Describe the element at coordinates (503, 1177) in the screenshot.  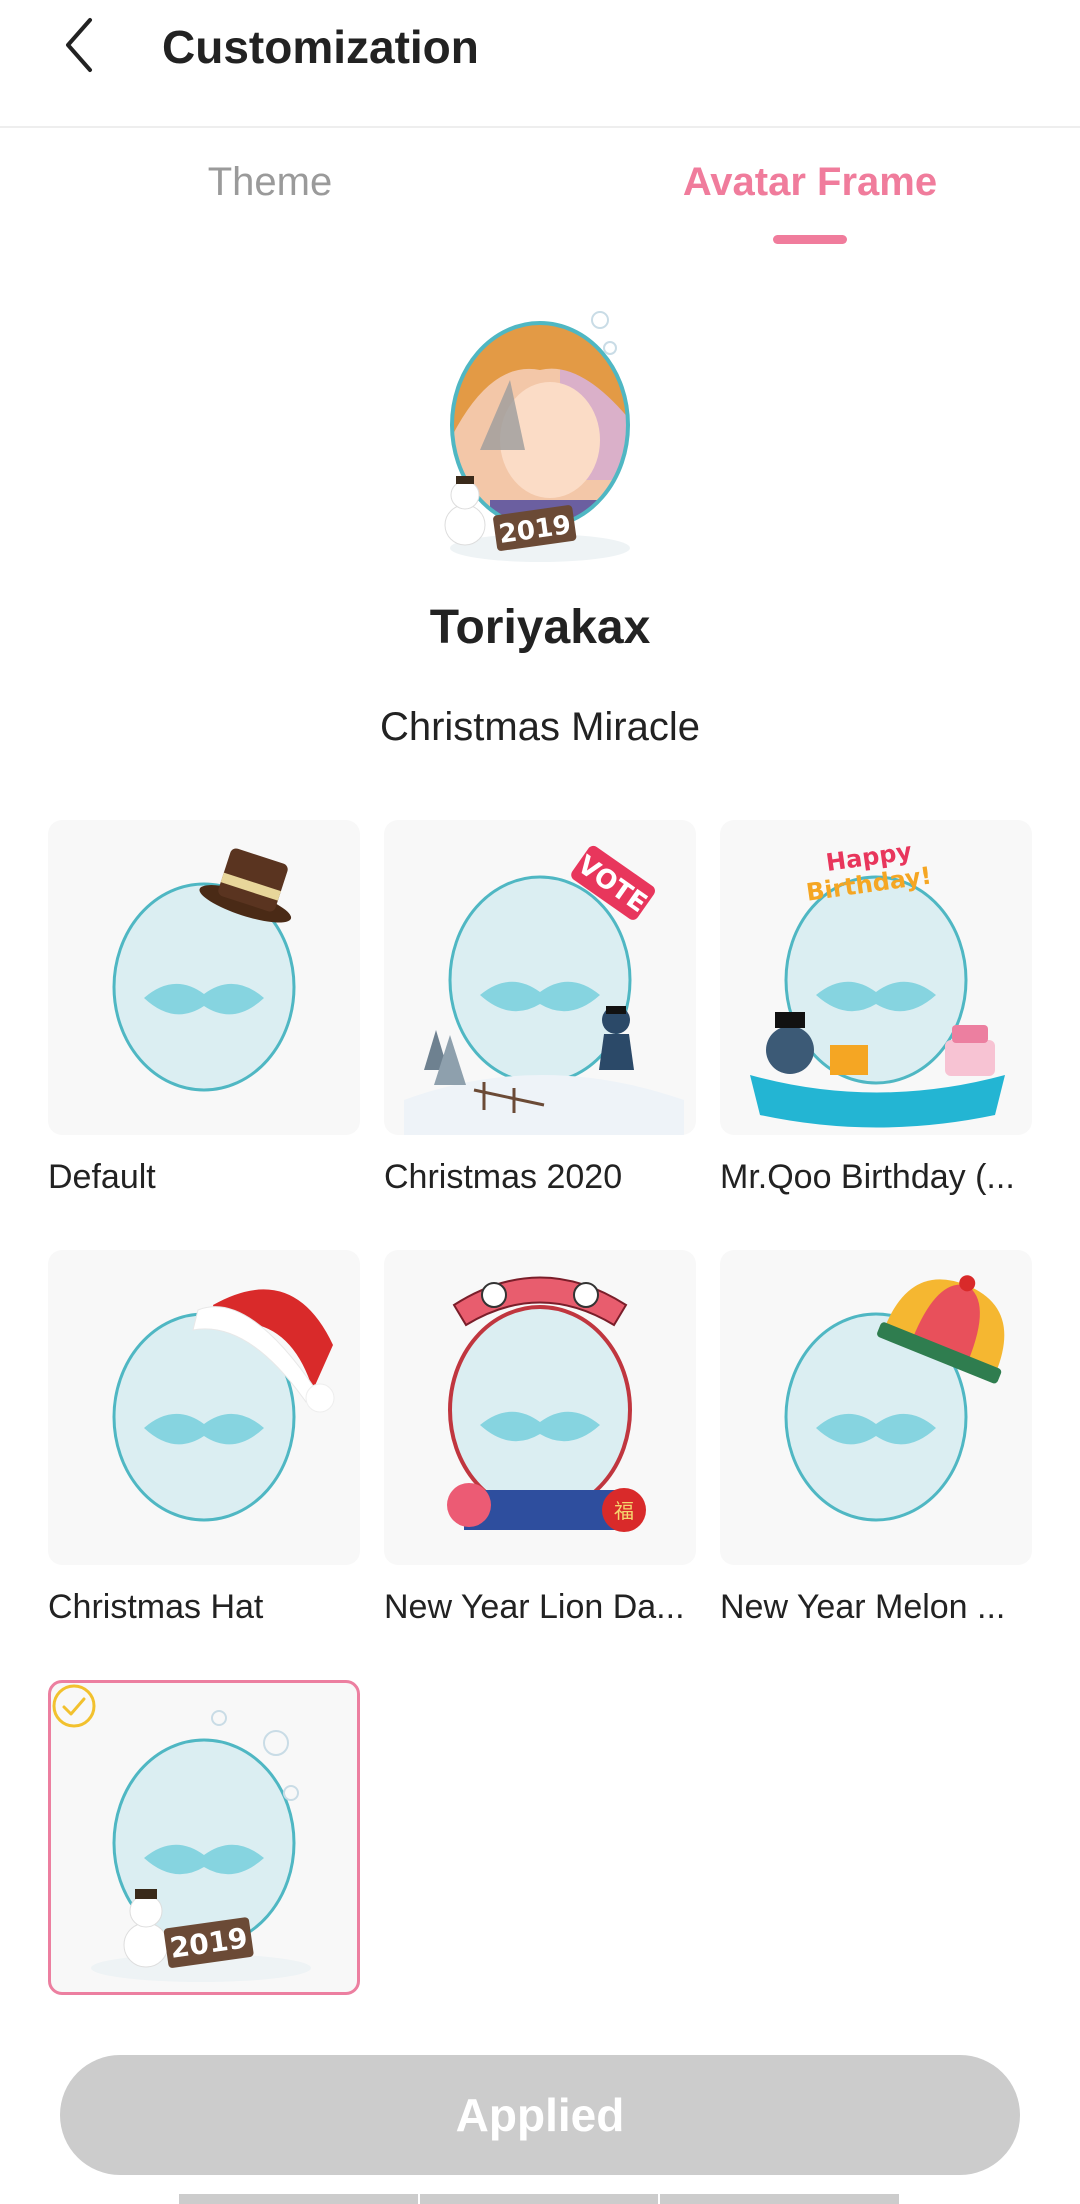
I see `frame-label: Christmas 2020` at that location.